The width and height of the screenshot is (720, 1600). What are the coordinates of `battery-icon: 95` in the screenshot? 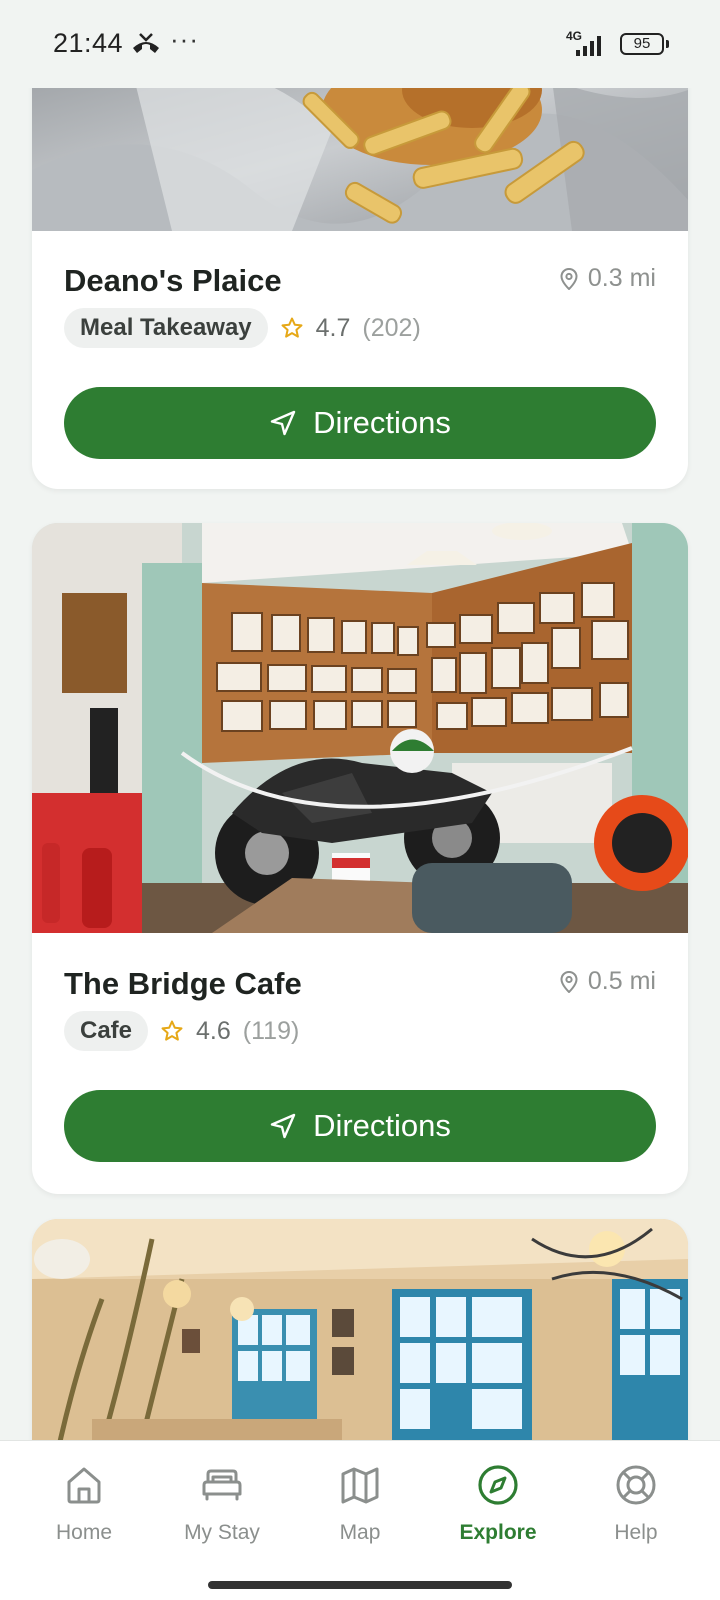 It's located at (644, 44).